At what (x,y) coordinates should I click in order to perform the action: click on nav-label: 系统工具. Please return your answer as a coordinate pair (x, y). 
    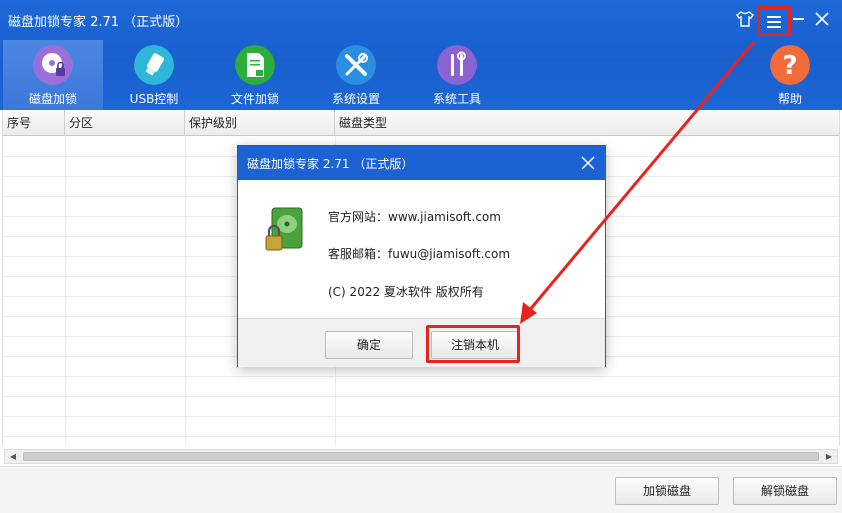
    Looking at the image, I should click on (456, 99).